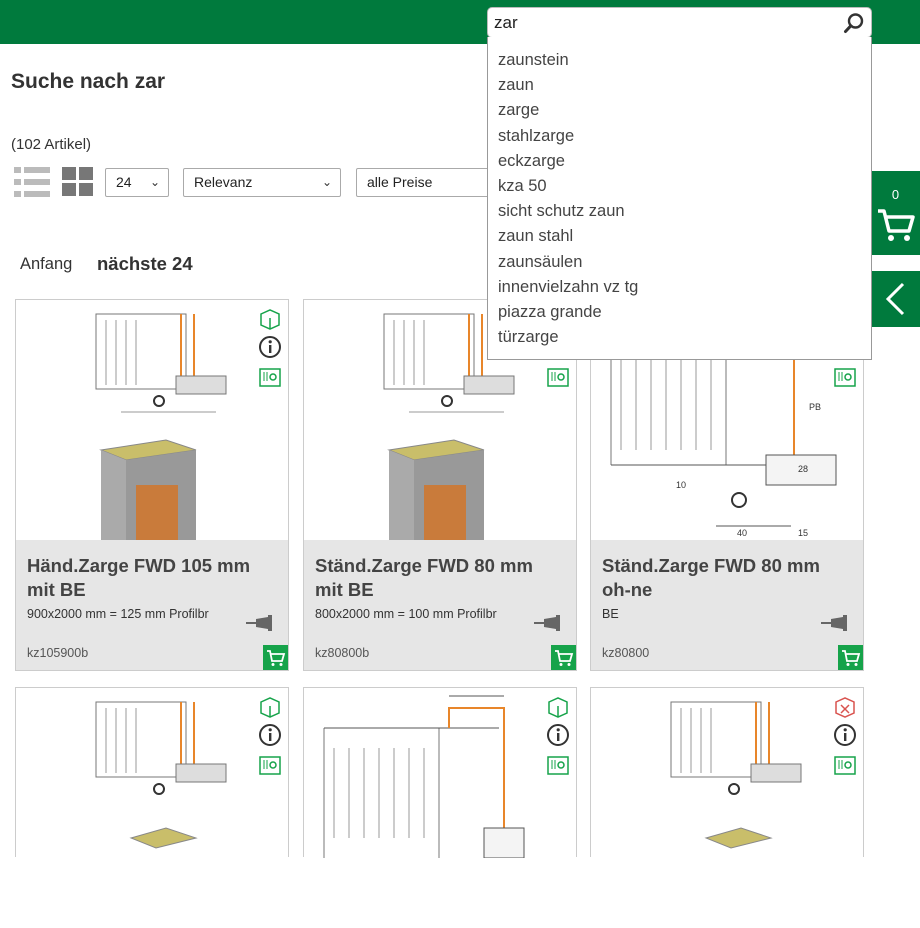 The width and height of the screenshot is (920, 928). Describe the element at coordinates (152, 578) in the screenshot. I see `product-name: Händ.Zarge FWD 105 mm mit BE` at that location.